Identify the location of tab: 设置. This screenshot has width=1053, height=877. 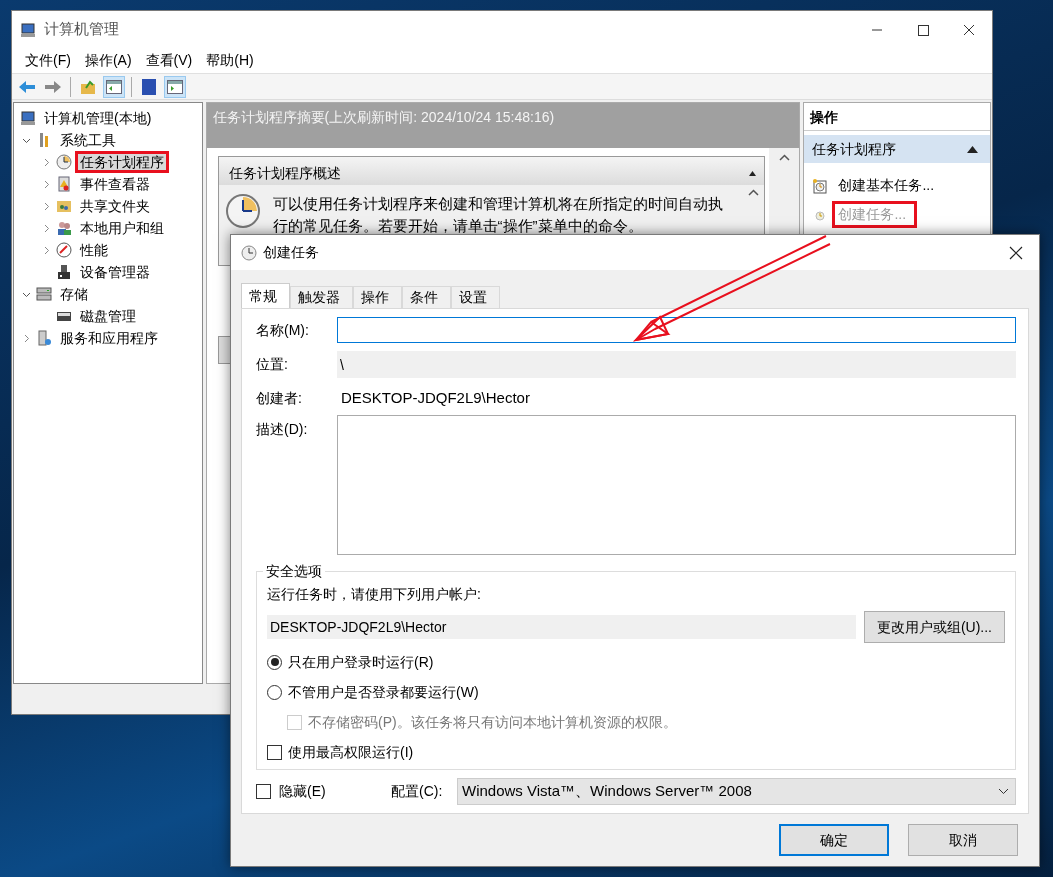
(475, 297).